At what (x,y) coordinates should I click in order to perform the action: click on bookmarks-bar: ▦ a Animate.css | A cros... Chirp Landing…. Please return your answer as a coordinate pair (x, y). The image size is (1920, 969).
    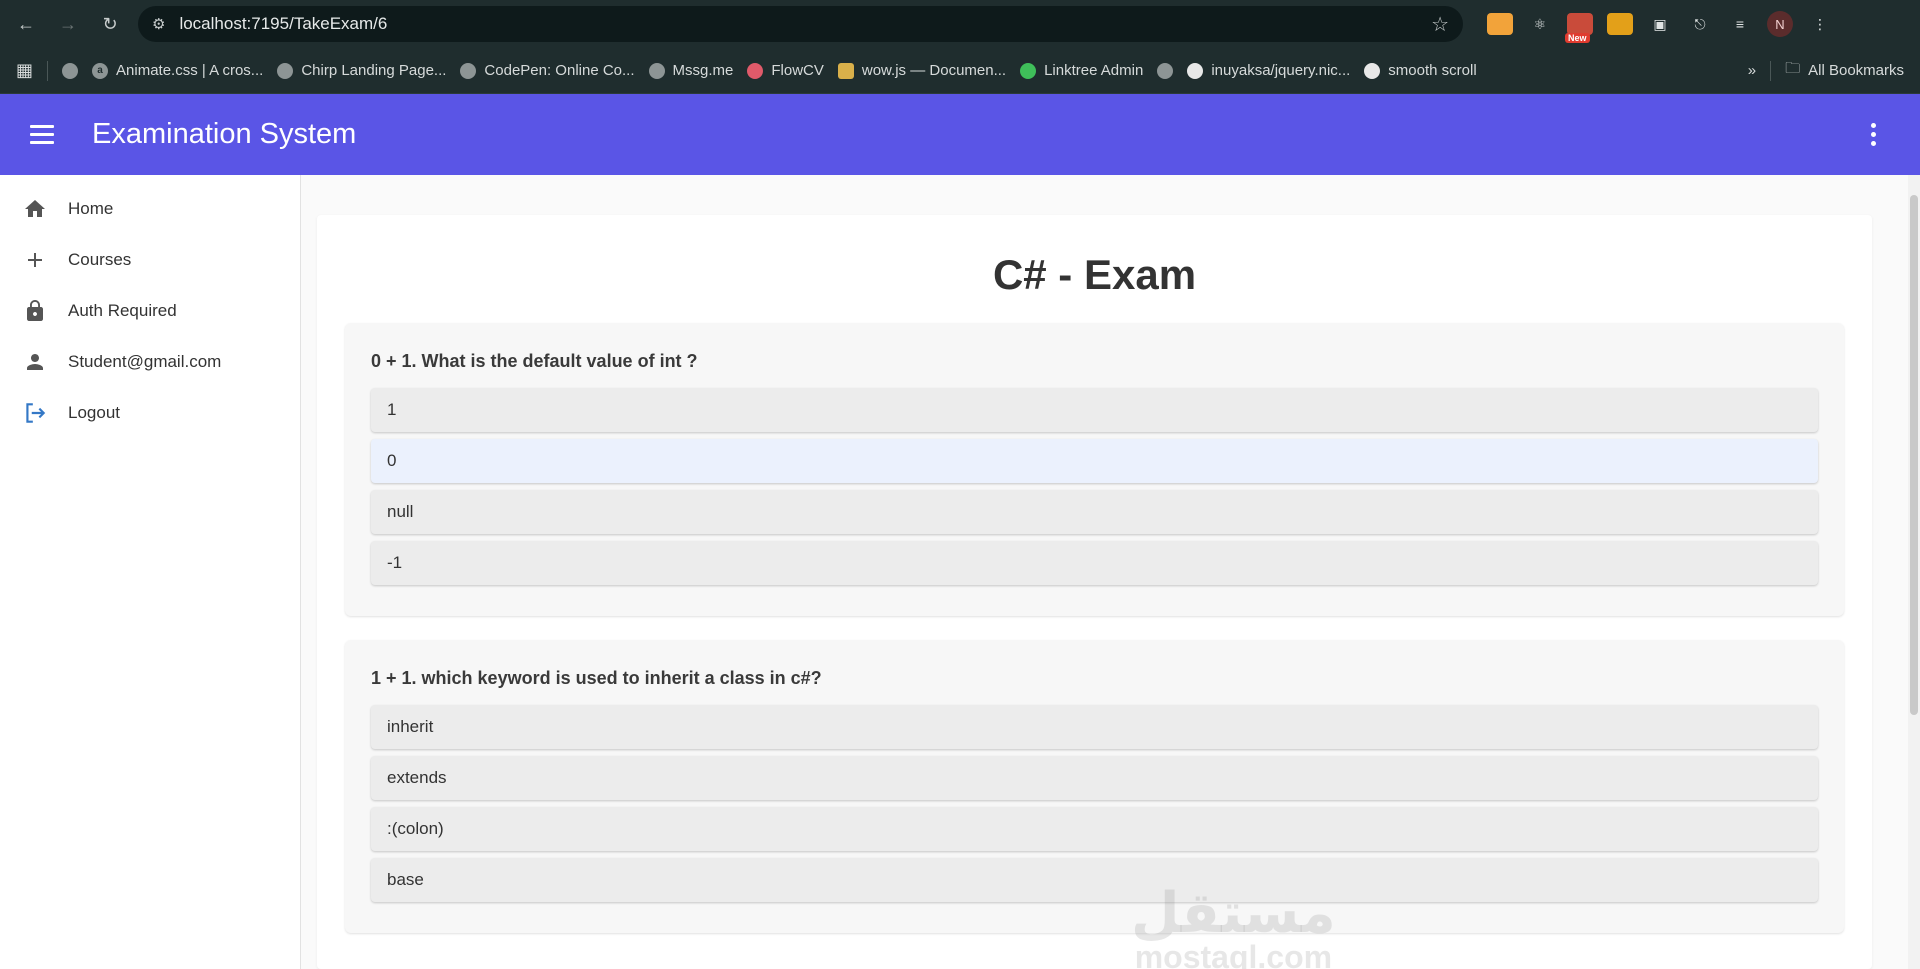
    Looking at the image, I should click on (960, 71).